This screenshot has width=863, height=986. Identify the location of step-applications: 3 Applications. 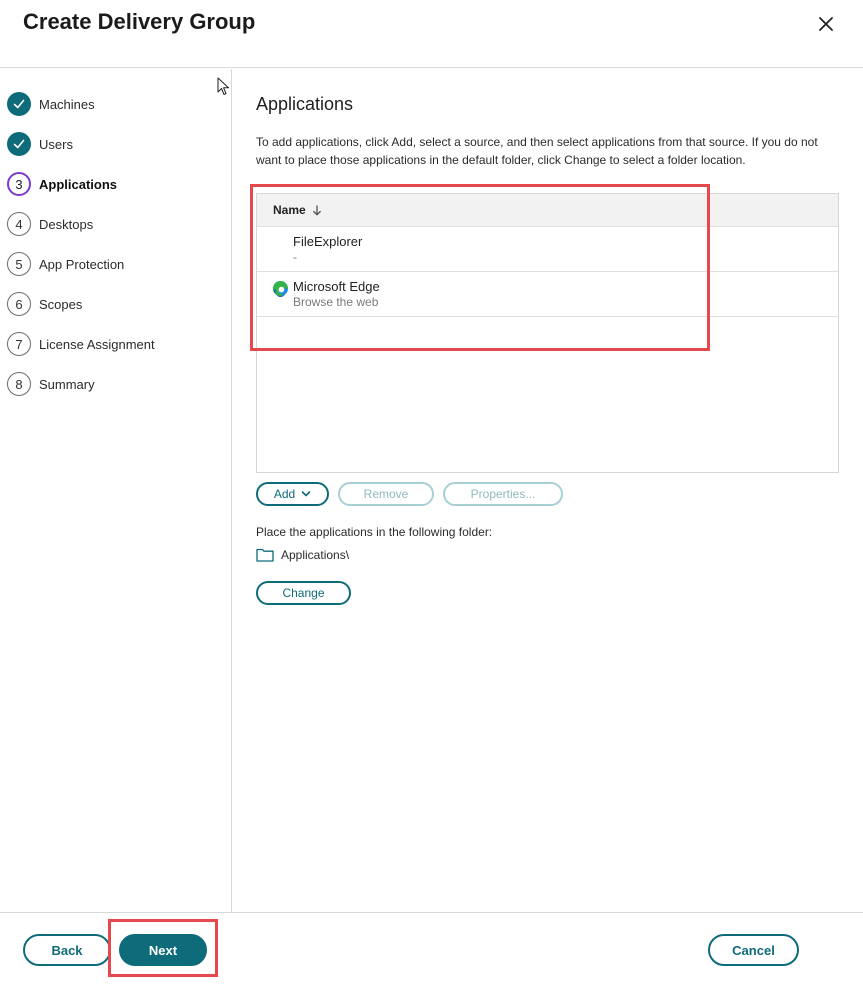
(62, 184).